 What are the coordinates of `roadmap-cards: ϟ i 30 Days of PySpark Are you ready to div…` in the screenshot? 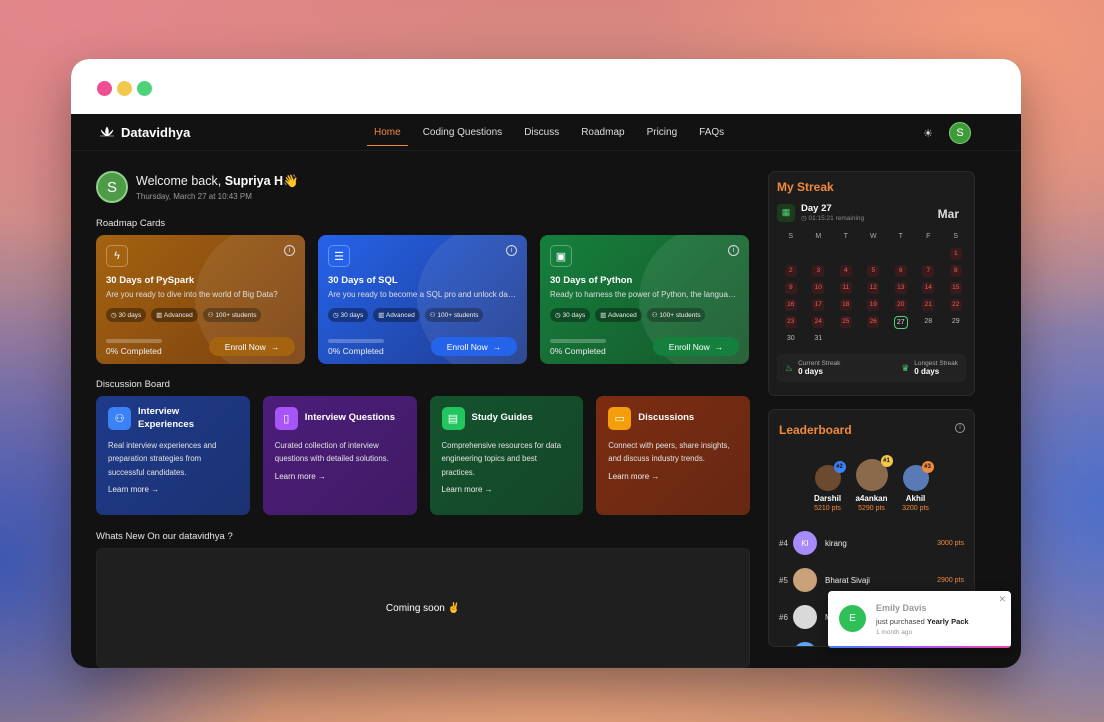 It's located at (423, 299).